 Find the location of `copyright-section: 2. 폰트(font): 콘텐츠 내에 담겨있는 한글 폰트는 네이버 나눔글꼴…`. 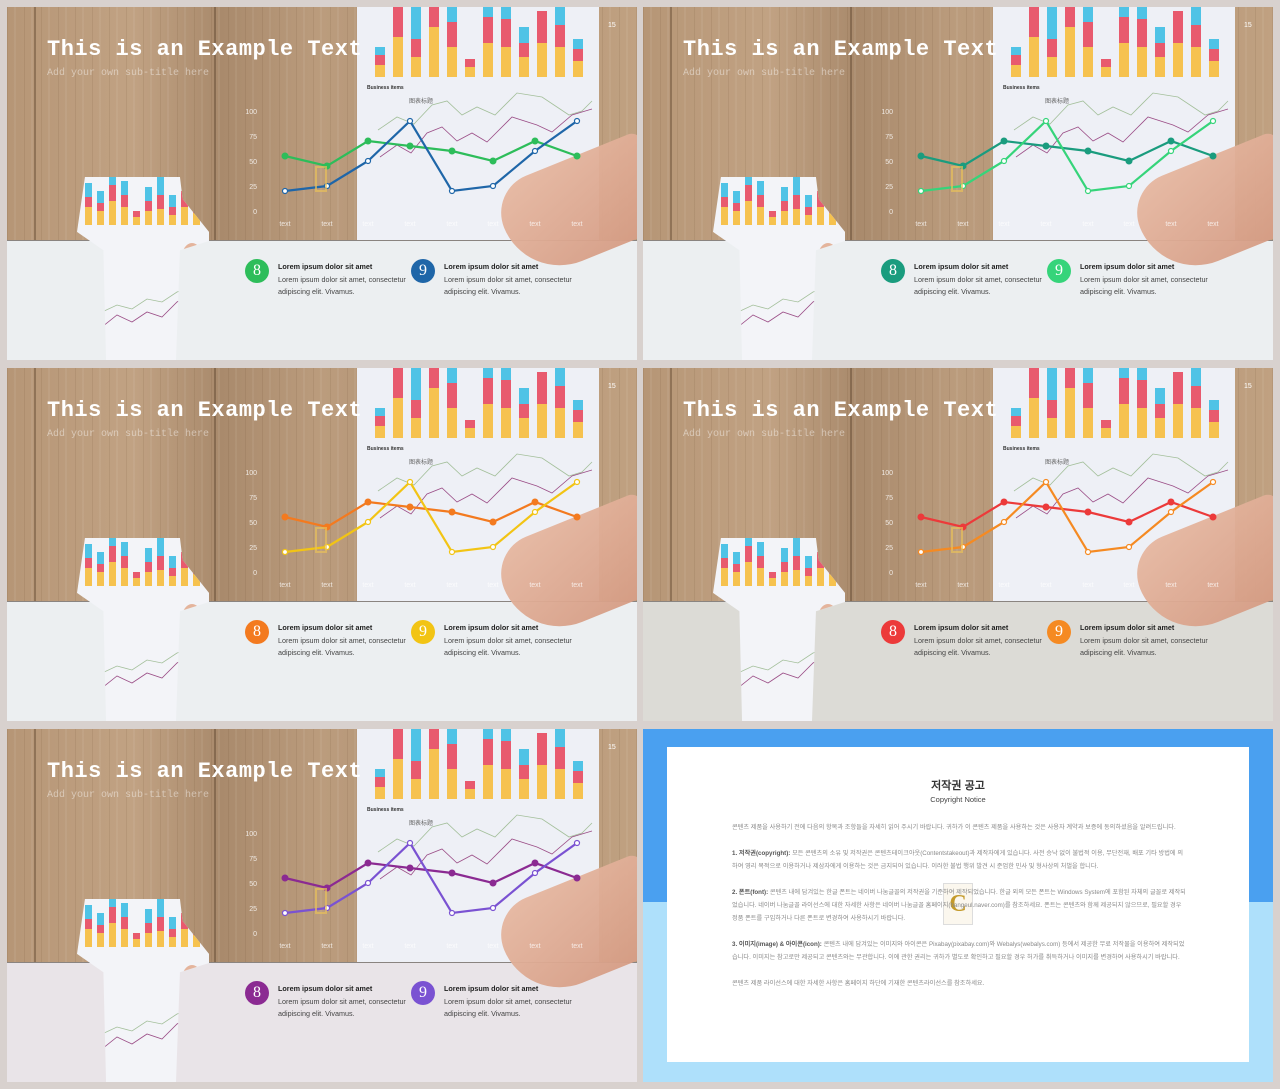

copyright-section: 2. 폰트(font): 콘텐츠 내에 담겨있는 한글 폰트는 네이버 나눔글꼴… is located at coordinates (959, 905).